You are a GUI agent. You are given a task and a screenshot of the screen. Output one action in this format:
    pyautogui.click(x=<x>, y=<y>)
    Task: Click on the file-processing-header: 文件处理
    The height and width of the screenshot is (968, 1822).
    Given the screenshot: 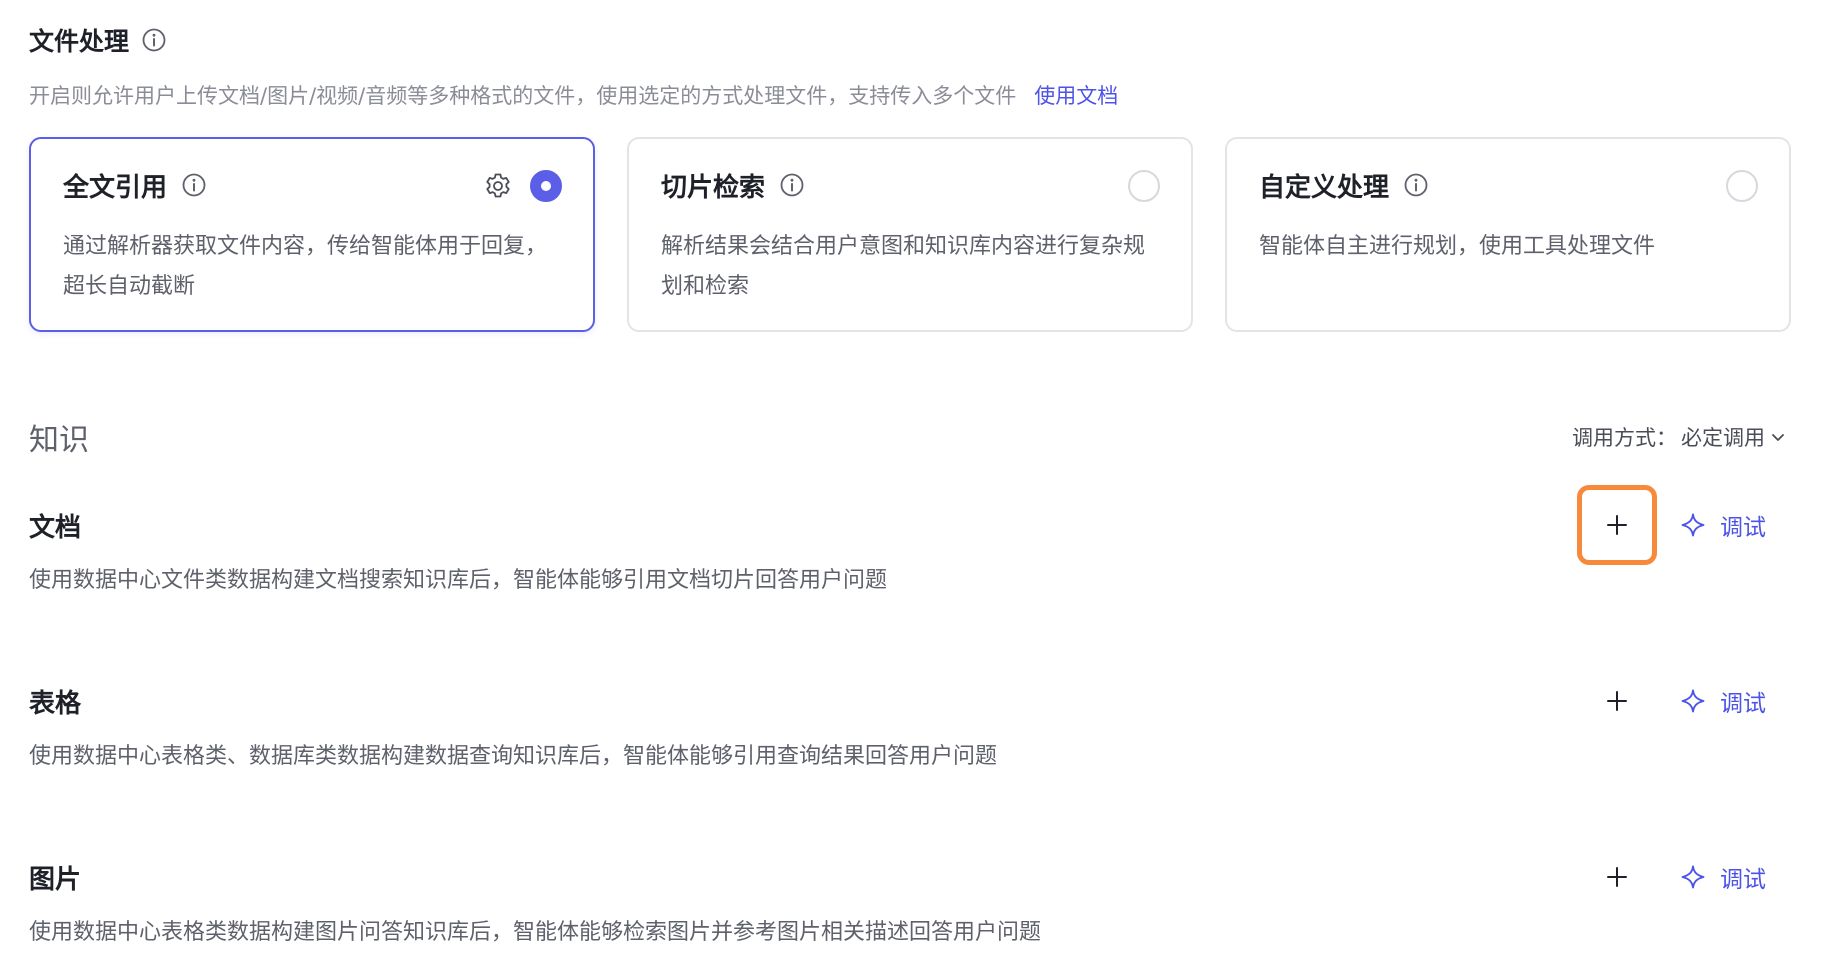 What is the action you would take?
    pyautogui.click(x=98, y=40)
    